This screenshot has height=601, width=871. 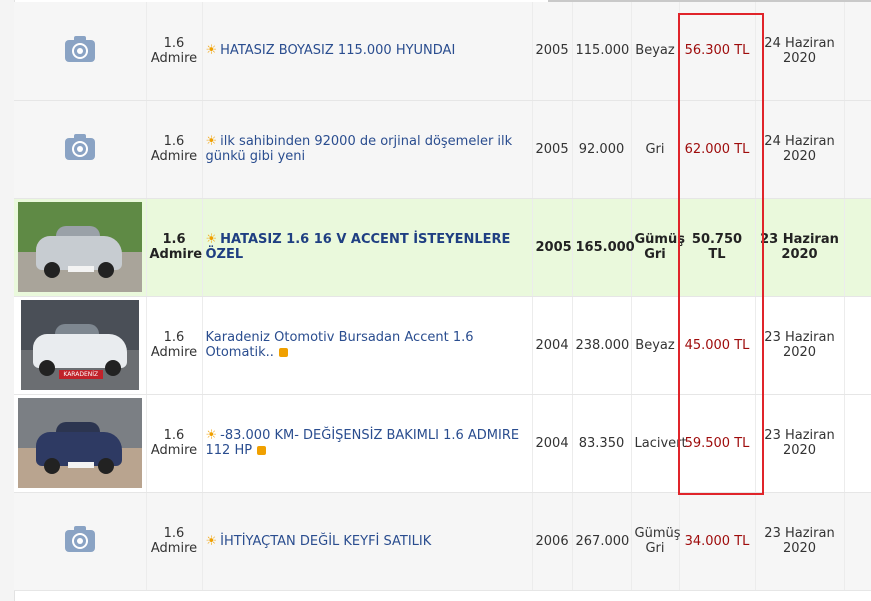 What do you see at coordinates (602, 51) in the screenshot?
I see `listing-km: 115.000` at bounding box center [602, 51].